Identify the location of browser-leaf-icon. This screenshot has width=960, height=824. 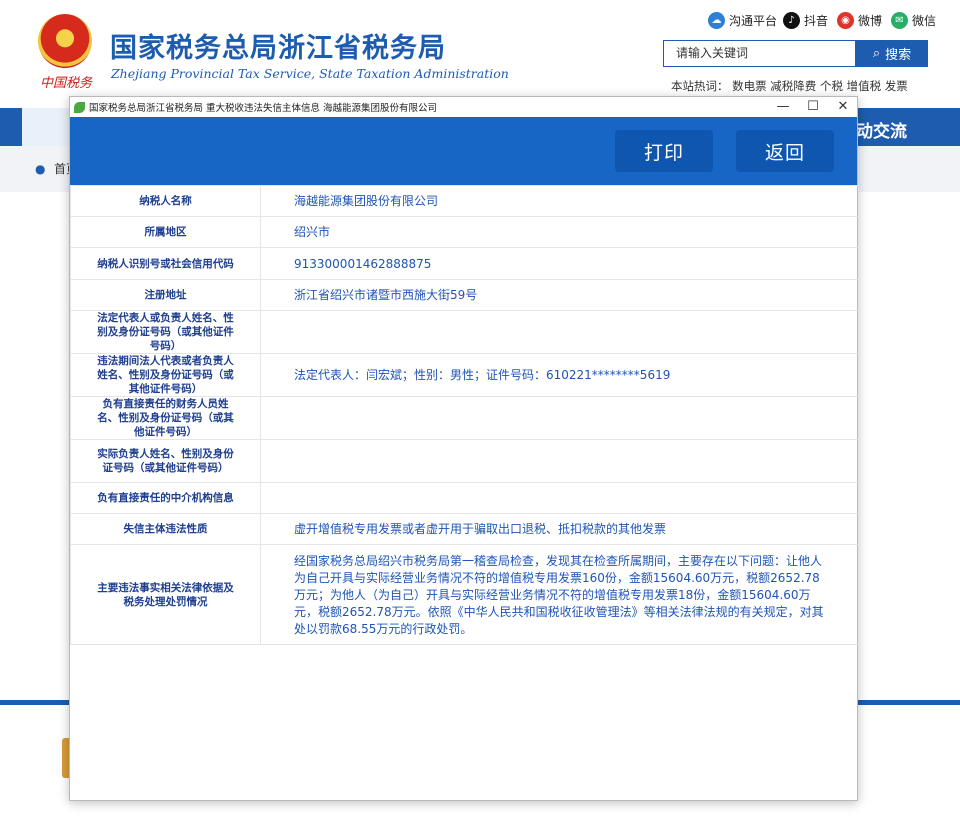
(79, 107).